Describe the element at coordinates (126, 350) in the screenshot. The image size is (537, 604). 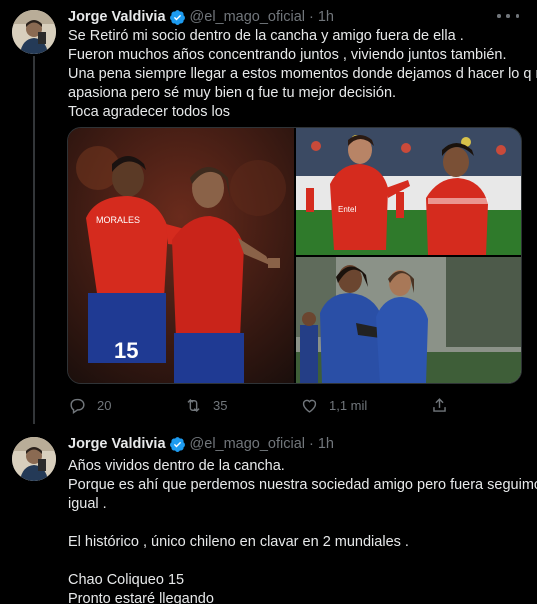
I see `jersey-number: 15` at that location.